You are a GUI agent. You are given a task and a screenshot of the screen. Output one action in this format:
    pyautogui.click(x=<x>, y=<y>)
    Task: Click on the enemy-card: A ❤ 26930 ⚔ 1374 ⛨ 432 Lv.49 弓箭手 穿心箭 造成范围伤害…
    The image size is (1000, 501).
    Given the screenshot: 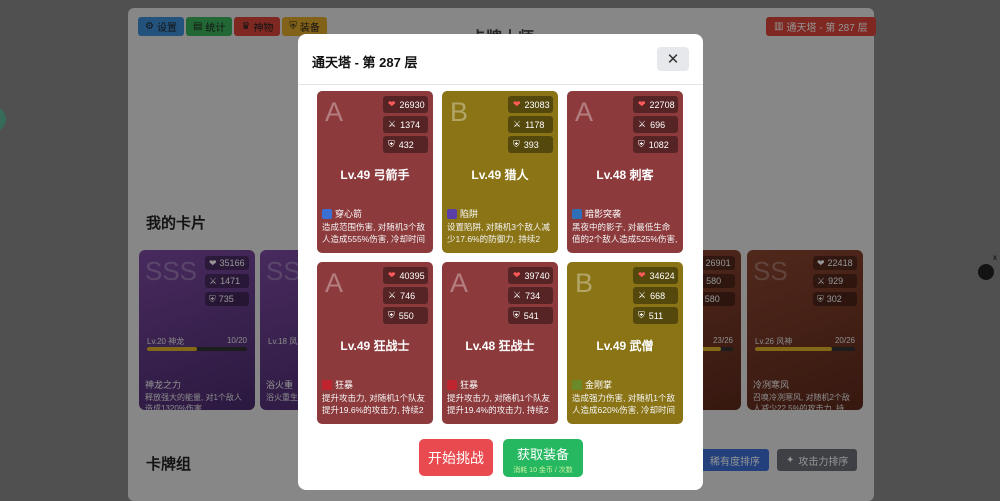 What is the action you would take?
    pyautogui.click(x=375, y=172)
    